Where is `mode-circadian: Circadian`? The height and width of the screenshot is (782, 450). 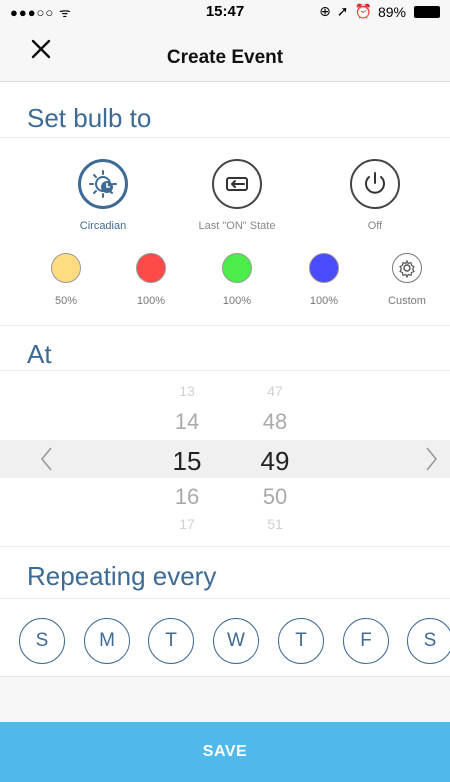 mode-circadian: Circadian is located at coordinates (103, 195).